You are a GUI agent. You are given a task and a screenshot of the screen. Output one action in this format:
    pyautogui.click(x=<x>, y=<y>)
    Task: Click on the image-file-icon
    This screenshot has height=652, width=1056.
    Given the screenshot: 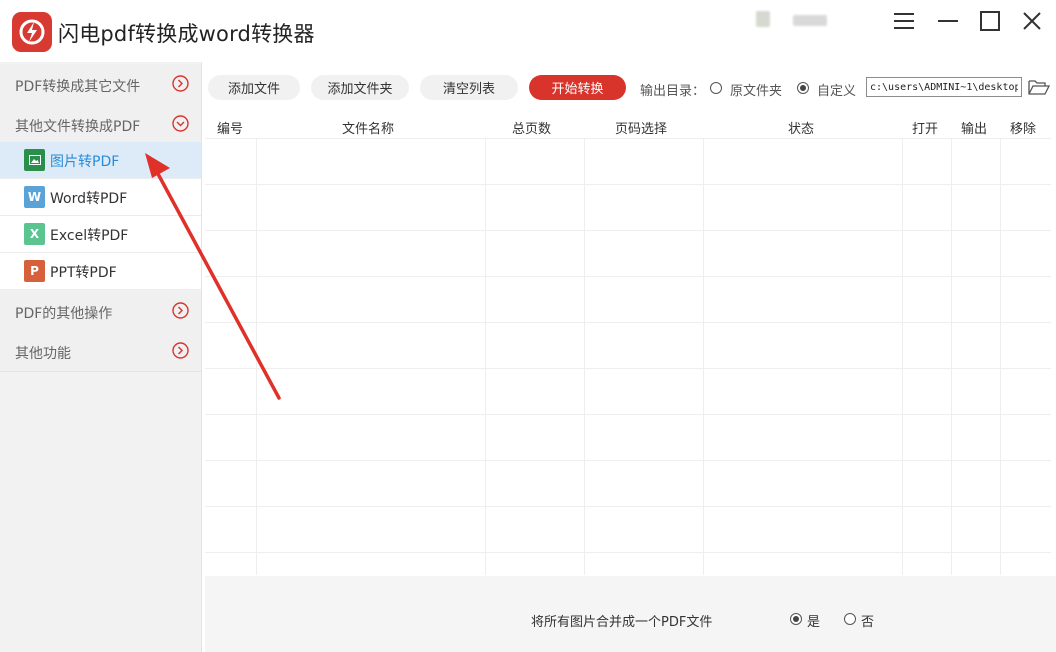 What is the action you would take?
    pyautogui.click(x=34, y=160)
    